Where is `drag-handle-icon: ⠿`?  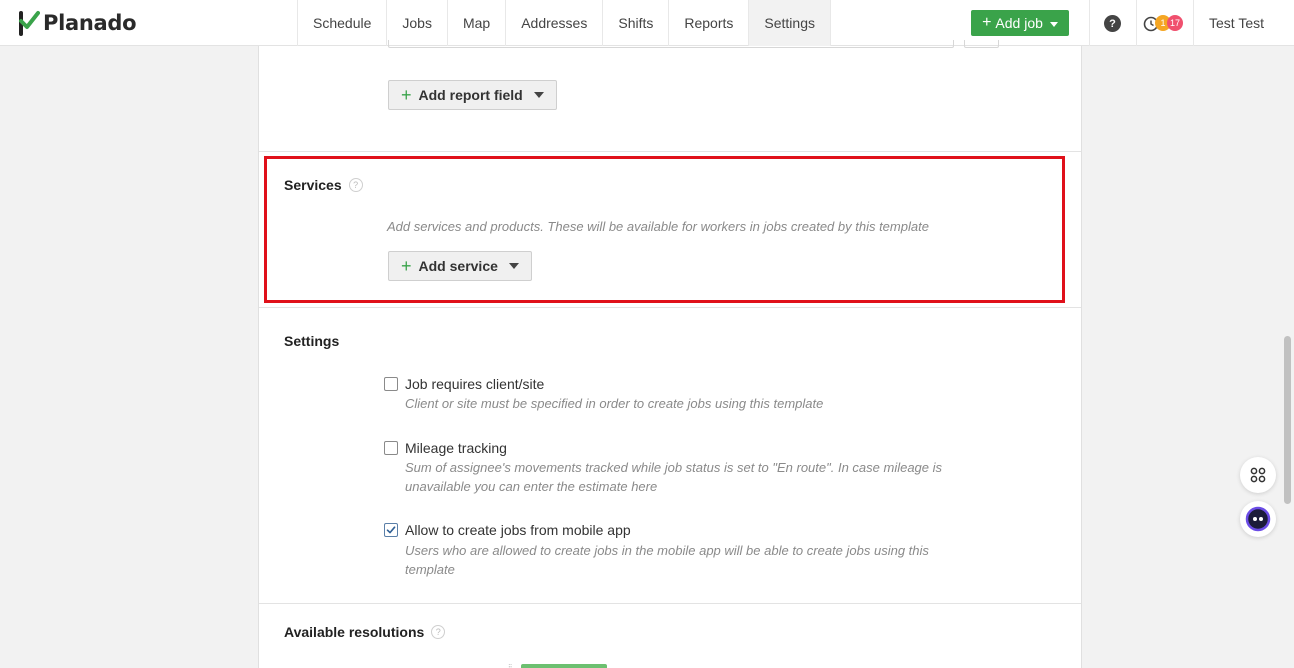 drag-handle-icon: ⠿ is located at coordinates (510, 666).